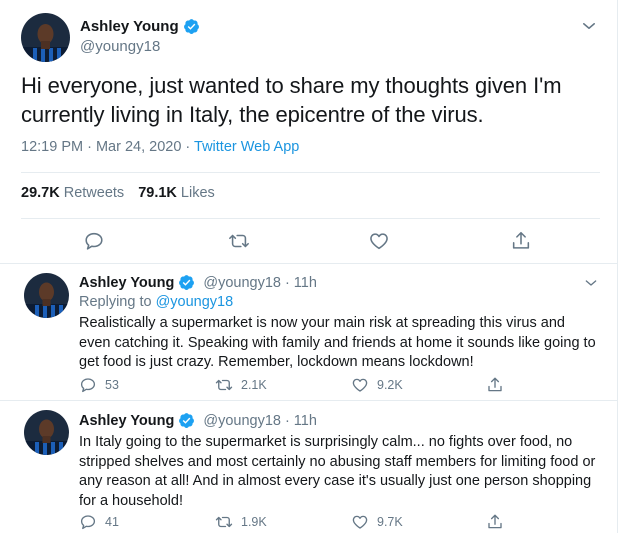 This screenshot has height=533, width=618. I want to click on author-name-row: Ashley Young, so click(140, 26).